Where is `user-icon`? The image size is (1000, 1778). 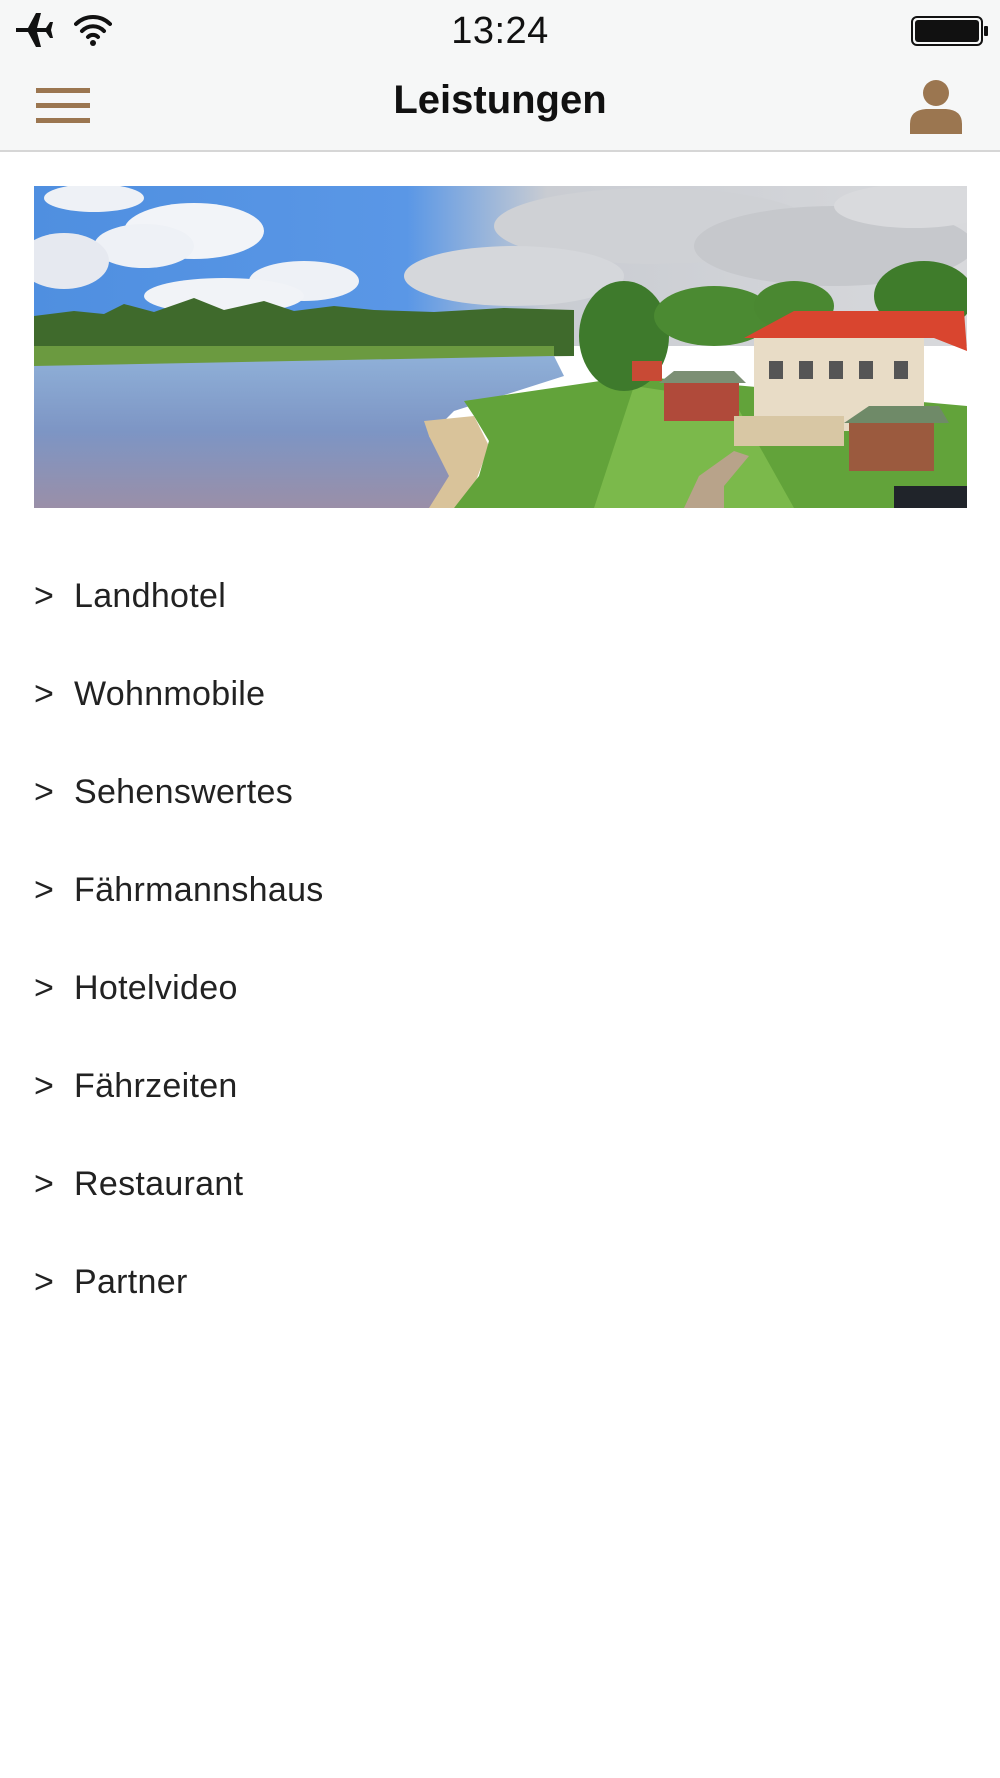 user-icon is located at coordinates (936, 108).